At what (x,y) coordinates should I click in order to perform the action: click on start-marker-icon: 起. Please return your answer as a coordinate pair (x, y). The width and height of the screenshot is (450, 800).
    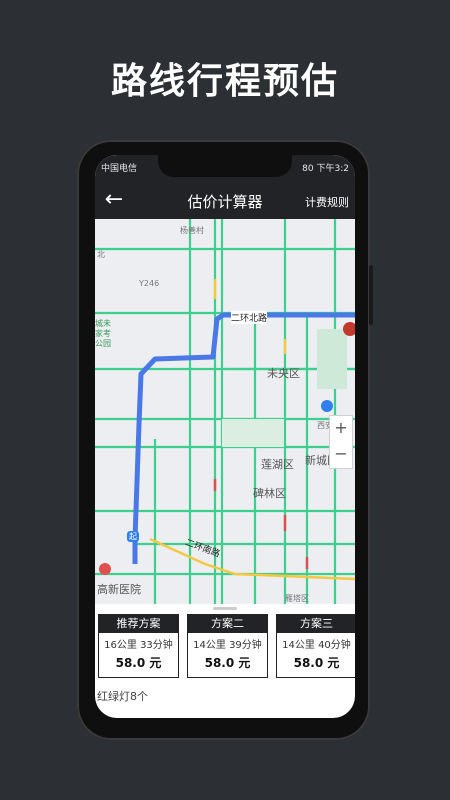
    Looking at the image, I should click on (133, 536).